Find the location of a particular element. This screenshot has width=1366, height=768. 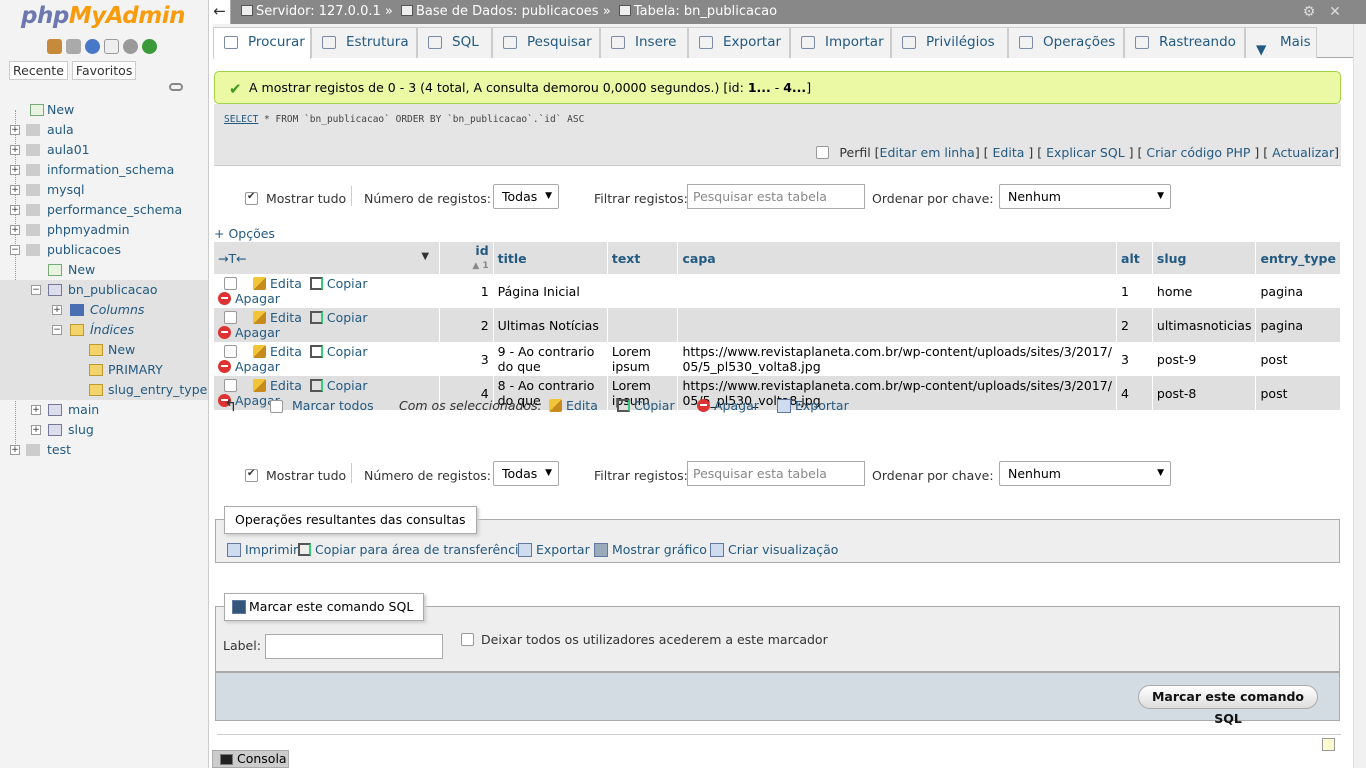

order-by-select: Nenhum ▼ is located at coordinates (1085, 196).